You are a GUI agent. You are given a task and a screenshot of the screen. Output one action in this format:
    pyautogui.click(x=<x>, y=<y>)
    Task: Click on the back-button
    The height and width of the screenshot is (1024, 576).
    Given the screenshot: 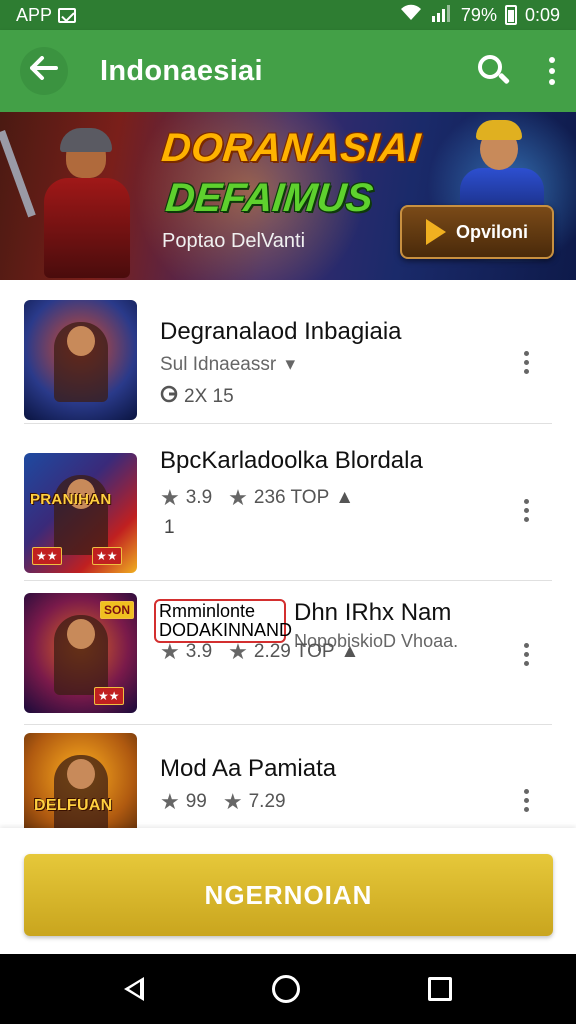 What is the action you would take?
    pyautogui.click(x=44, y=71)
    